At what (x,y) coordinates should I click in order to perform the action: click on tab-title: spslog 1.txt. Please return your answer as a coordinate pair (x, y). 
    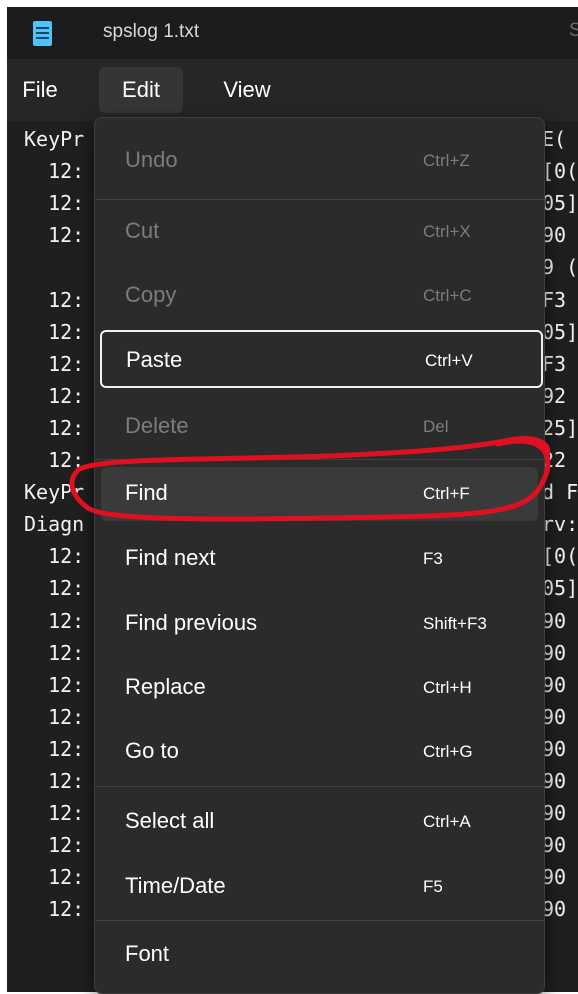
    Looking at the image, I should click on (151, 32).